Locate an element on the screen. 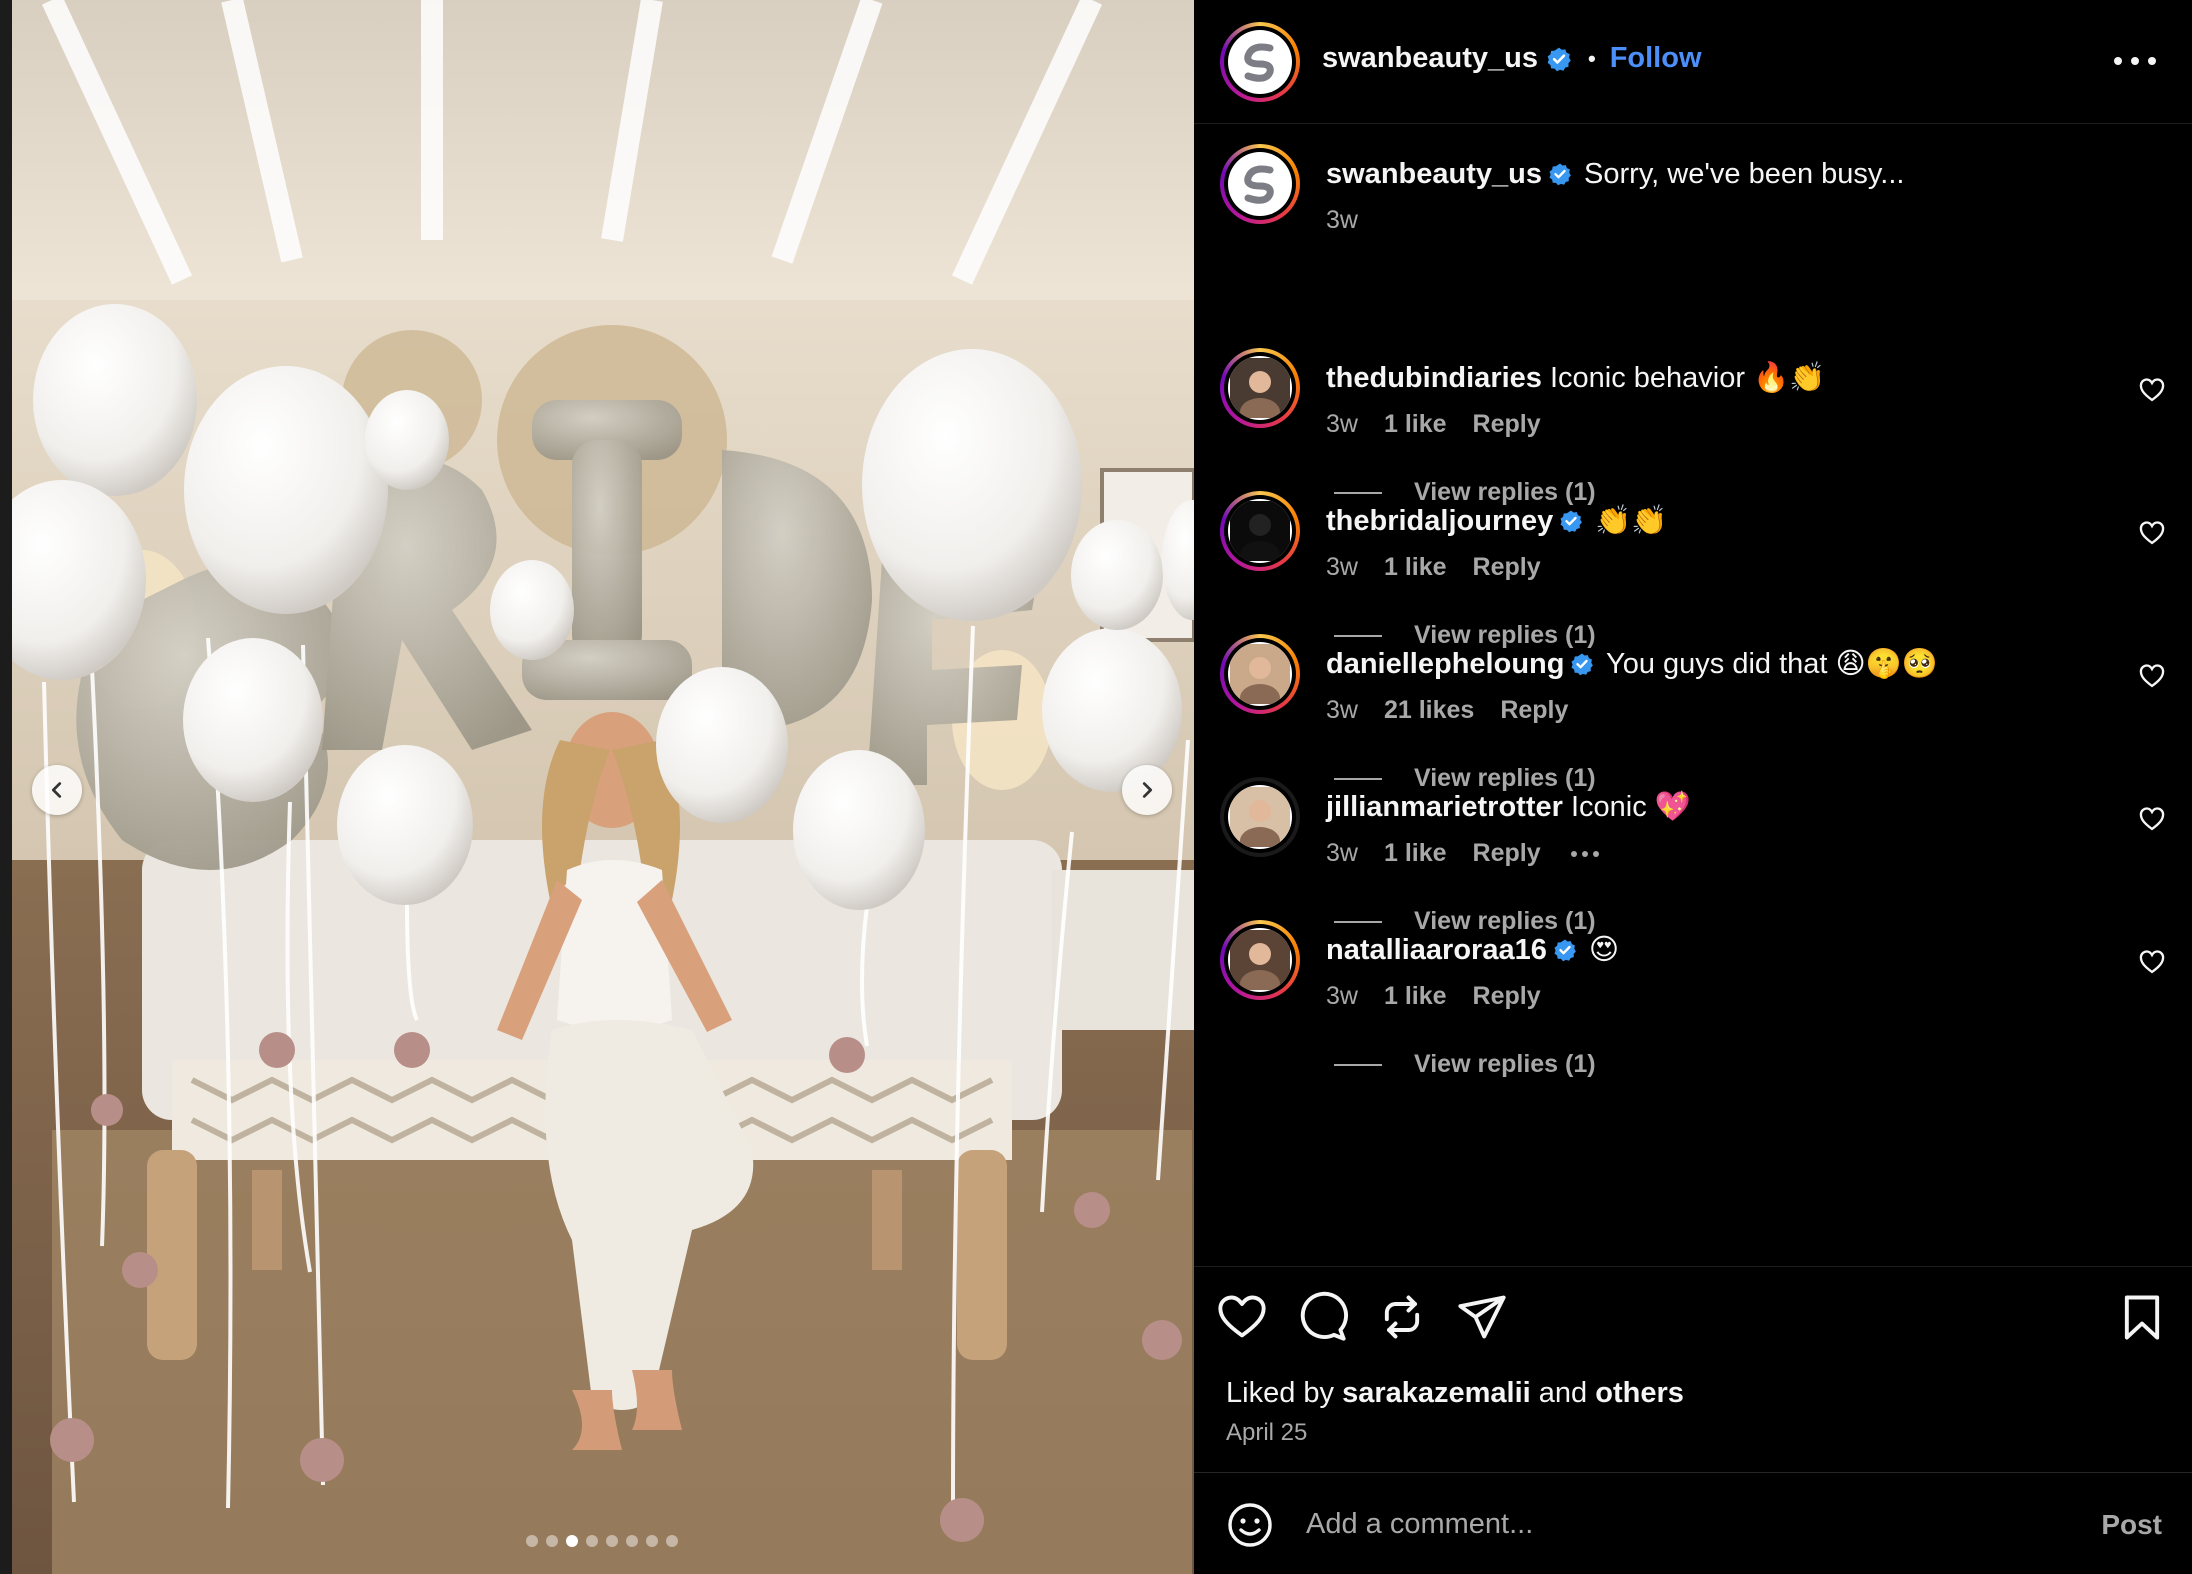 The height and width of the screenshot is (1574, 2192). comment-content: 👏👏 is located at coordinates (1631, 521).